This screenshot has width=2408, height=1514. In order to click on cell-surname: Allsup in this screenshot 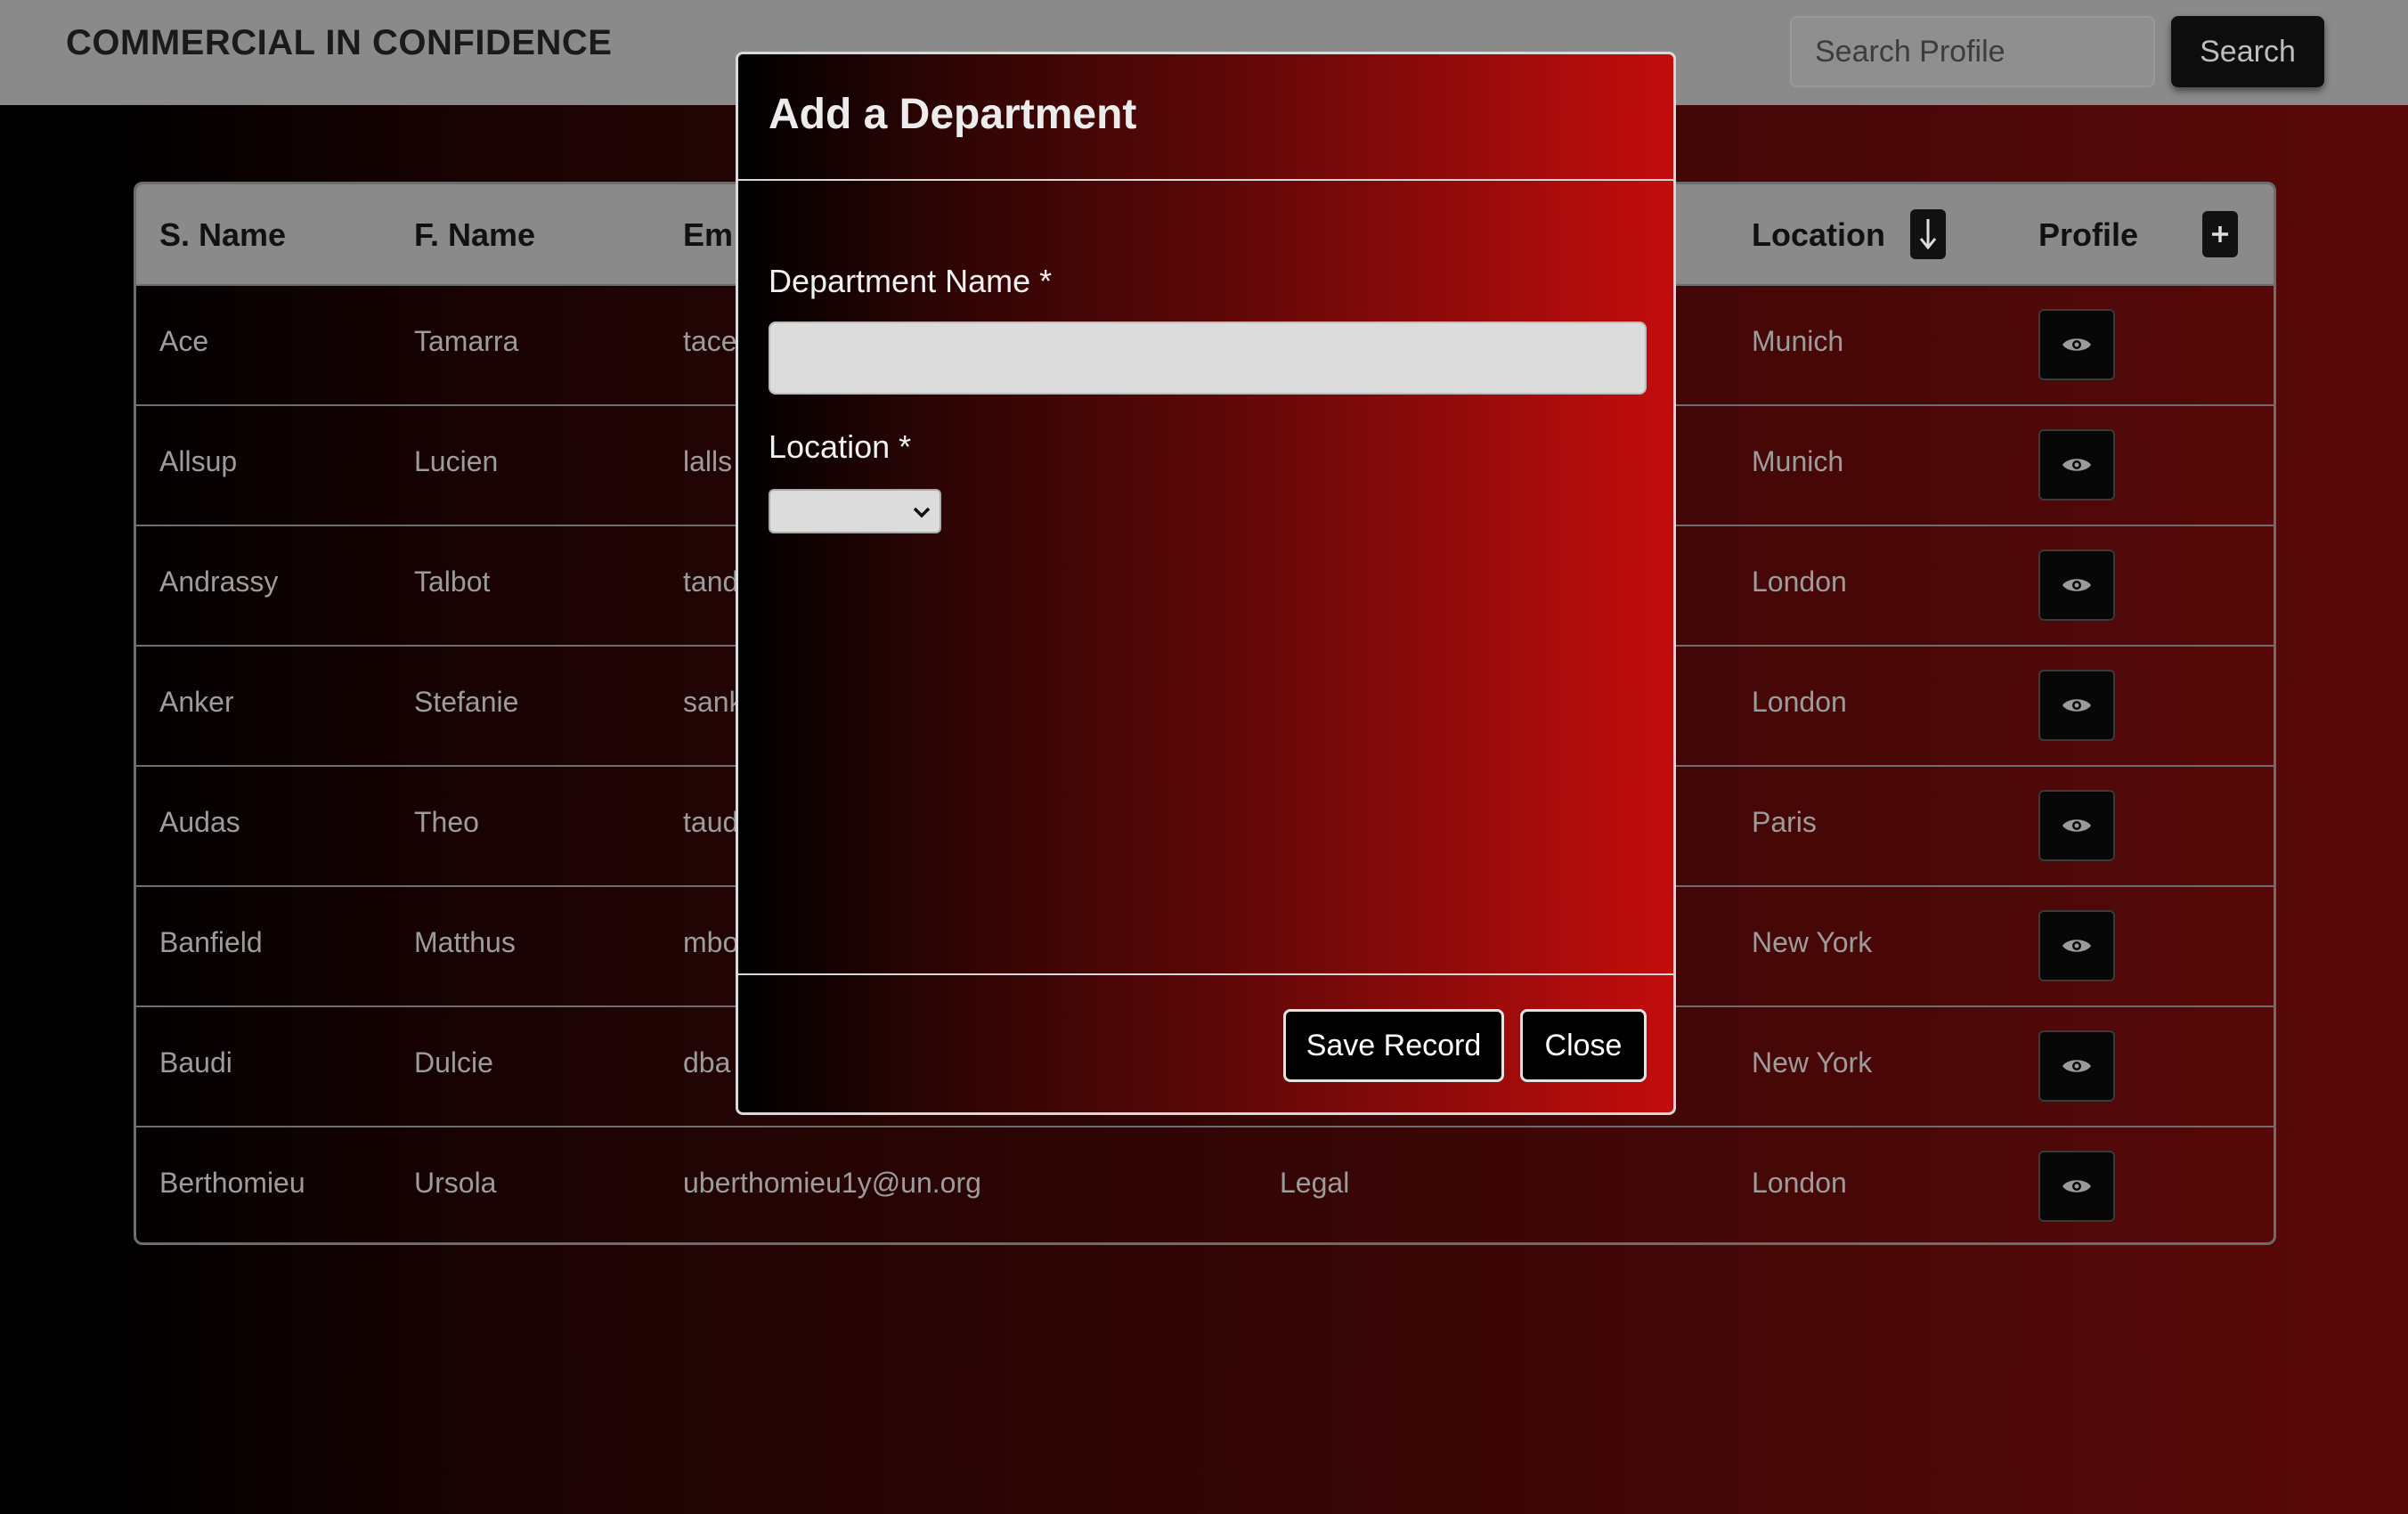, I will do `click(198, 461)`.